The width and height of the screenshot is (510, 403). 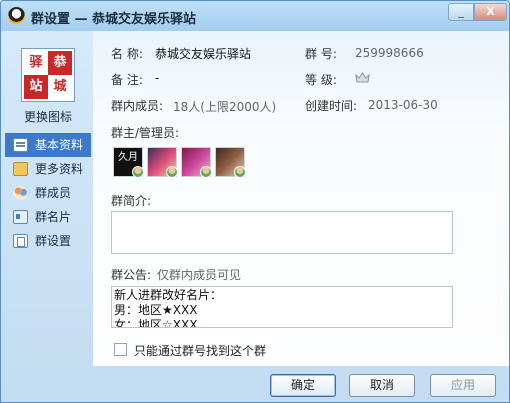 I want to click on group-number-value: 259998666, so click(x=389, y=53).